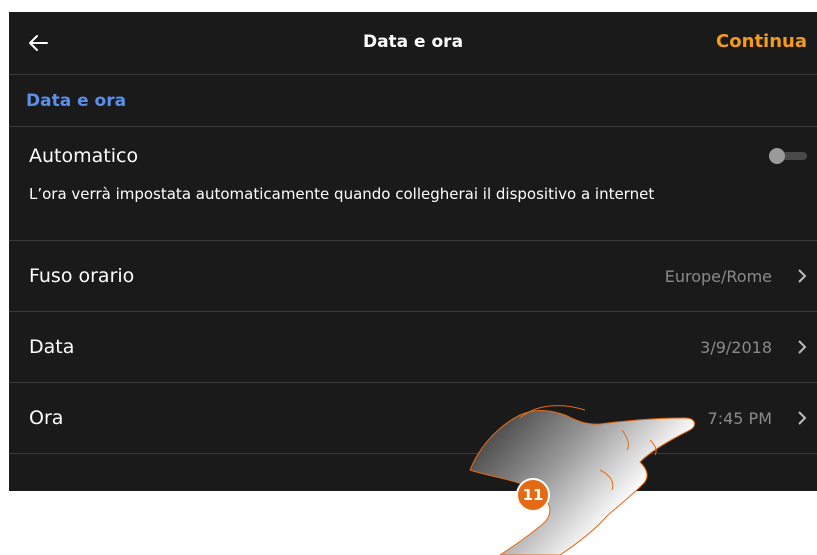 This screenshot has height=555, width=817. I want to click on timezone-label: Fuso orario, so click(82, 276).